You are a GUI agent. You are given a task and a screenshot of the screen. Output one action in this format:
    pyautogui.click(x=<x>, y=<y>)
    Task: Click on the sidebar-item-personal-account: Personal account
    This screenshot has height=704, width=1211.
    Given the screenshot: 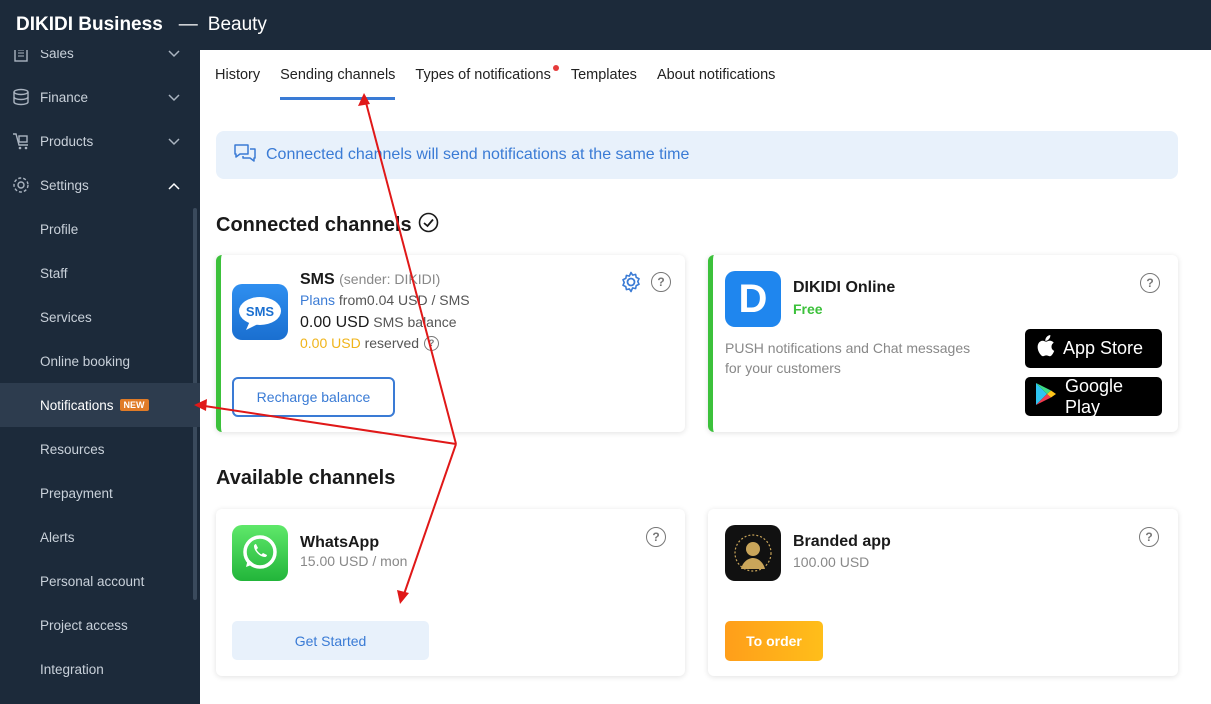 What is the action you would take?
    pyautogui.click(x=100, y=581)
    